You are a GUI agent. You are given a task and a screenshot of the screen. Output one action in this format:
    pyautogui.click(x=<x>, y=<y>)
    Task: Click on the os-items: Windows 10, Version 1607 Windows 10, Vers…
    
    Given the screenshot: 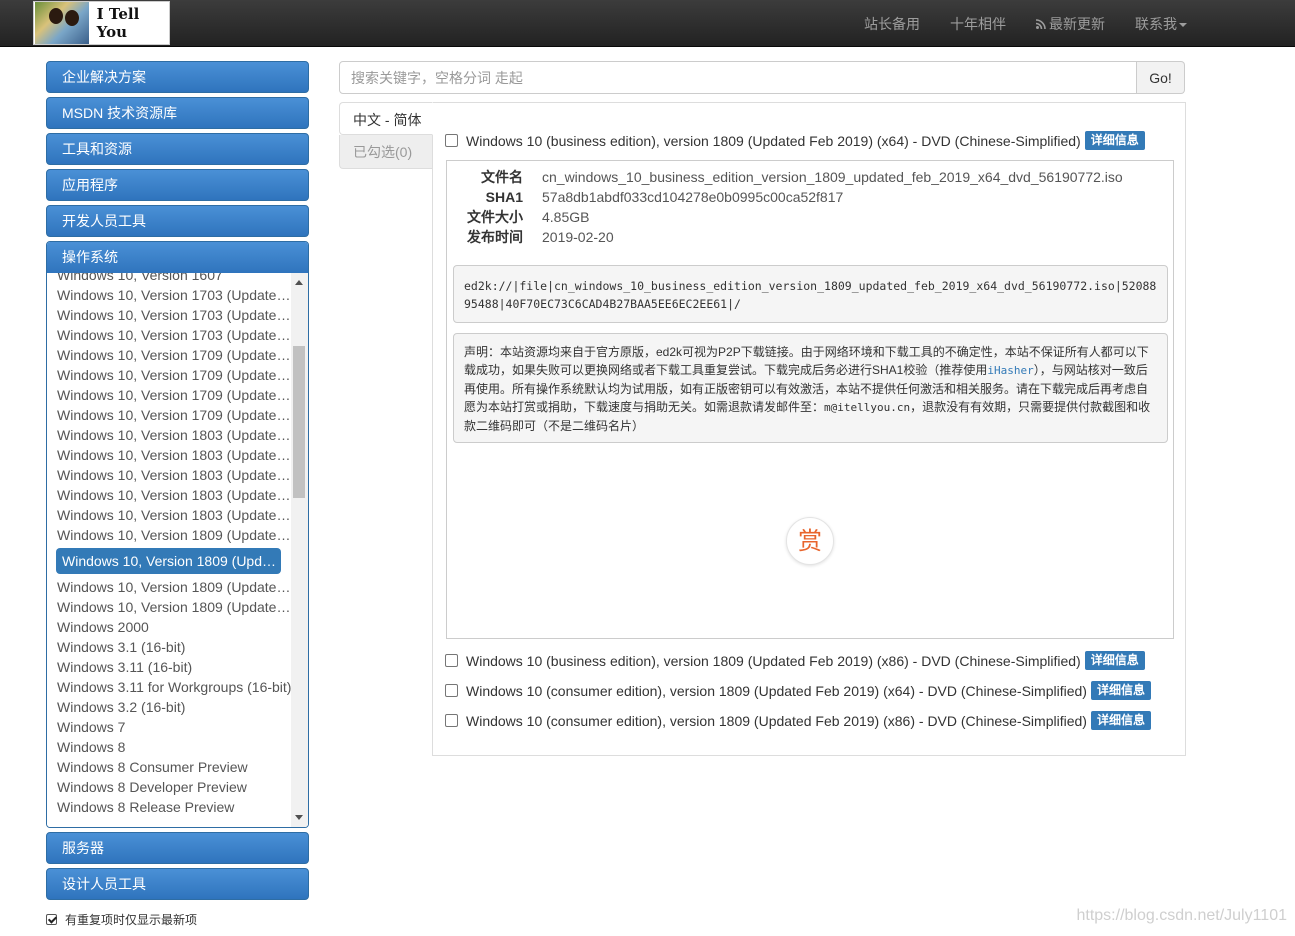 What is the action you would take?
    pyautogui.click(x=169, y=545)
    